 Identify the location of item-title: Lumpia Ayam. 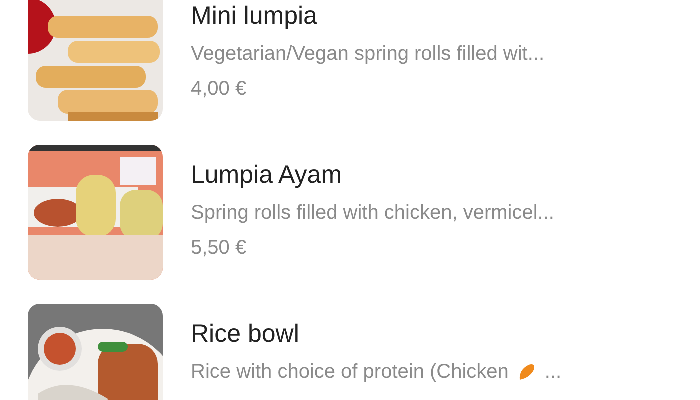
(267, 175).